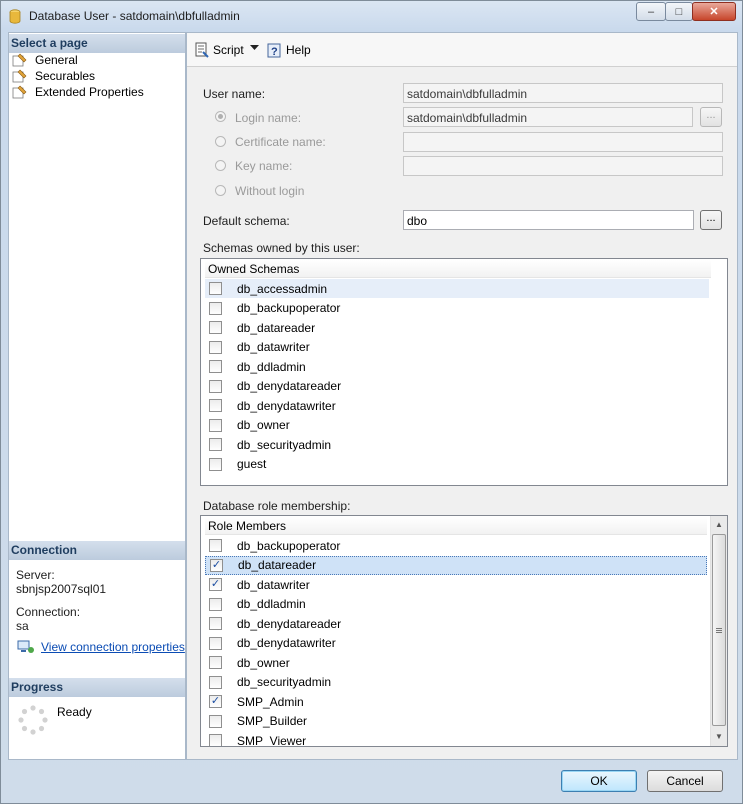 The width and height of the screenshot is (743, 804). Describe the element at coordinates (679, 11) in the screenshot. I see `maximize-button: □` at that location.